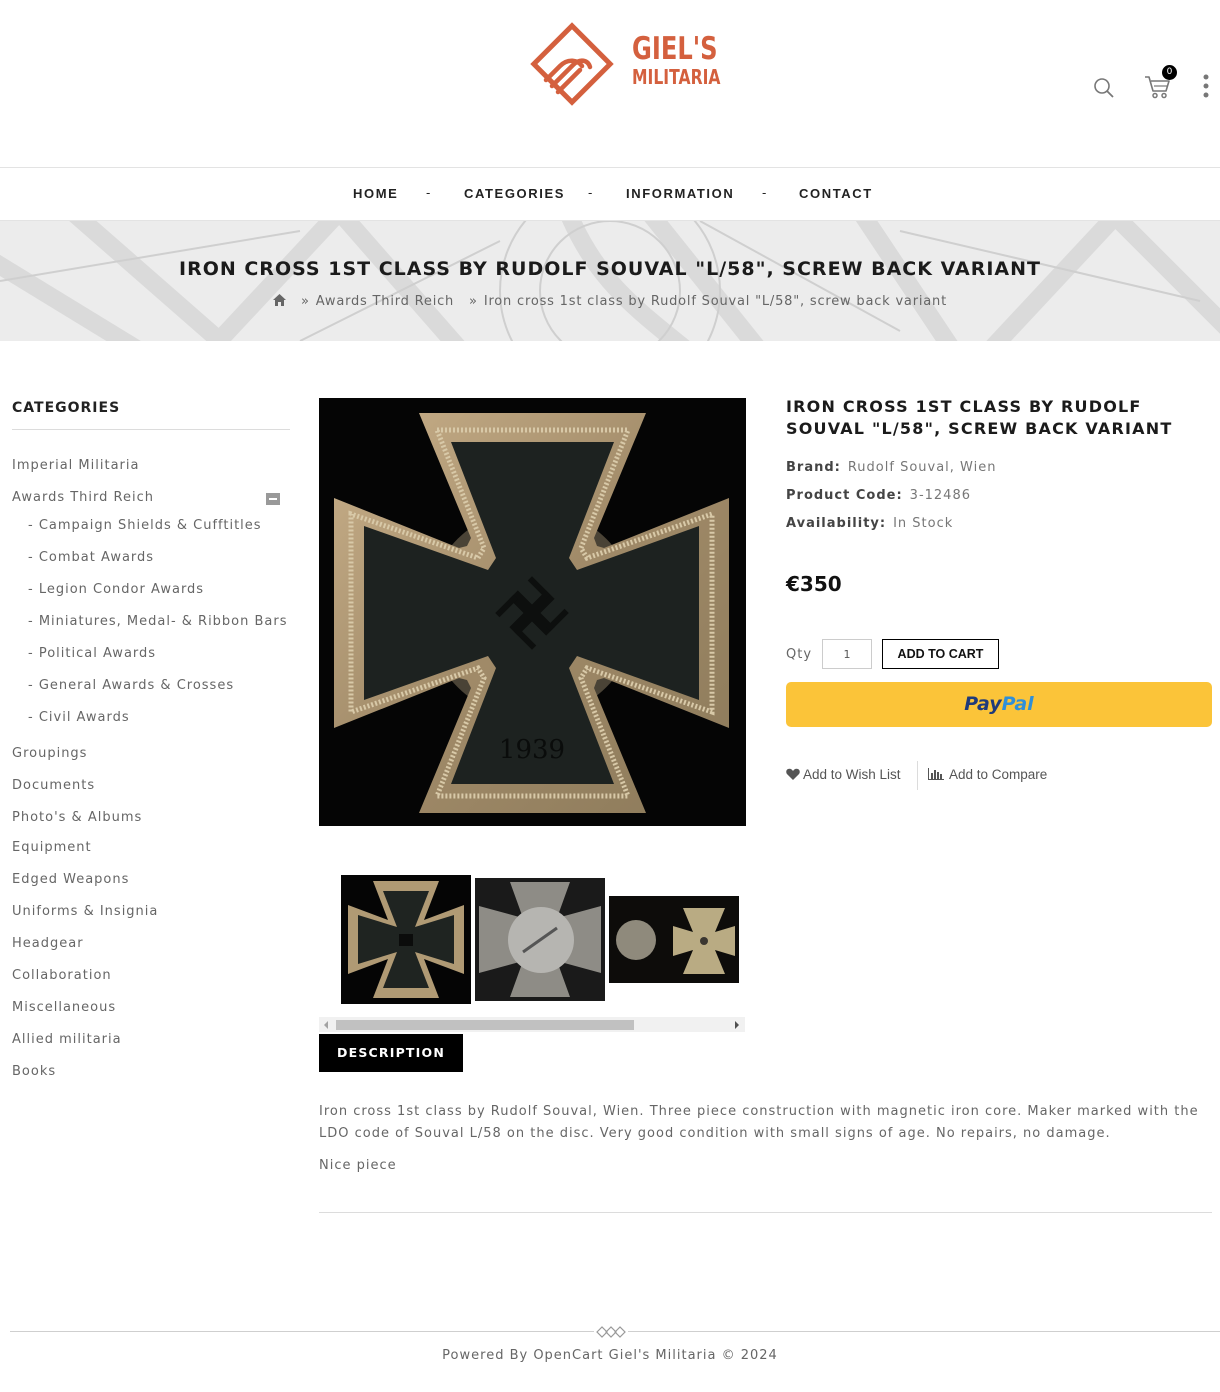 This screenshot has width=1220, height=1392. Describe the element at coordinates (852, 774) in the screenshot. I see `wishlist-label: Add to Wish List` at that location.